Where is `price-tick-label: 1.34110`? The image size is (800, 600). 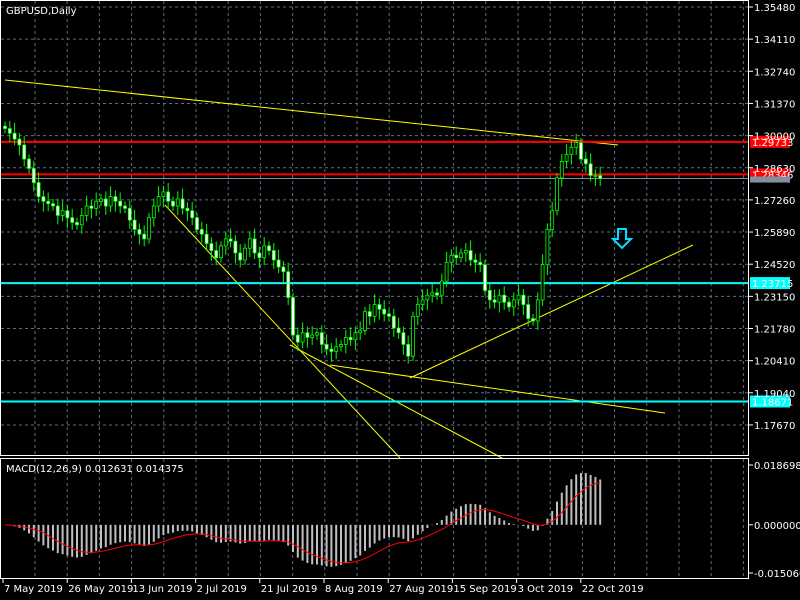 price-tick-label: 1.34110 is located at coordinates (774, 40).